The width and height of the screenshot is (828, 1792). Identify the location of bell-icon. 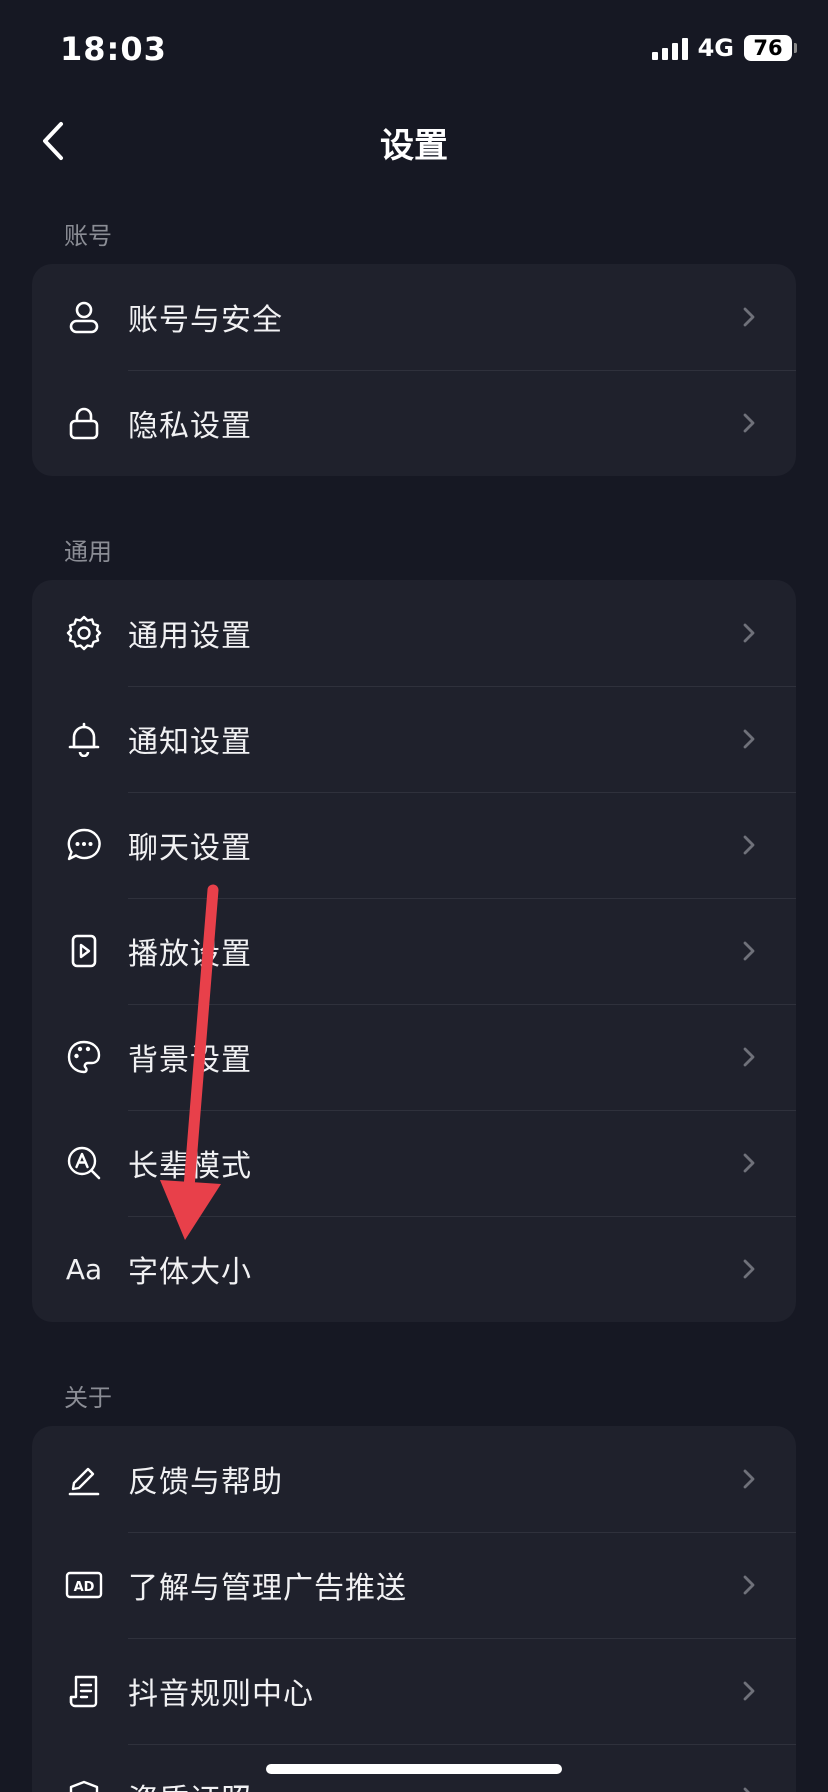
(84, 739).